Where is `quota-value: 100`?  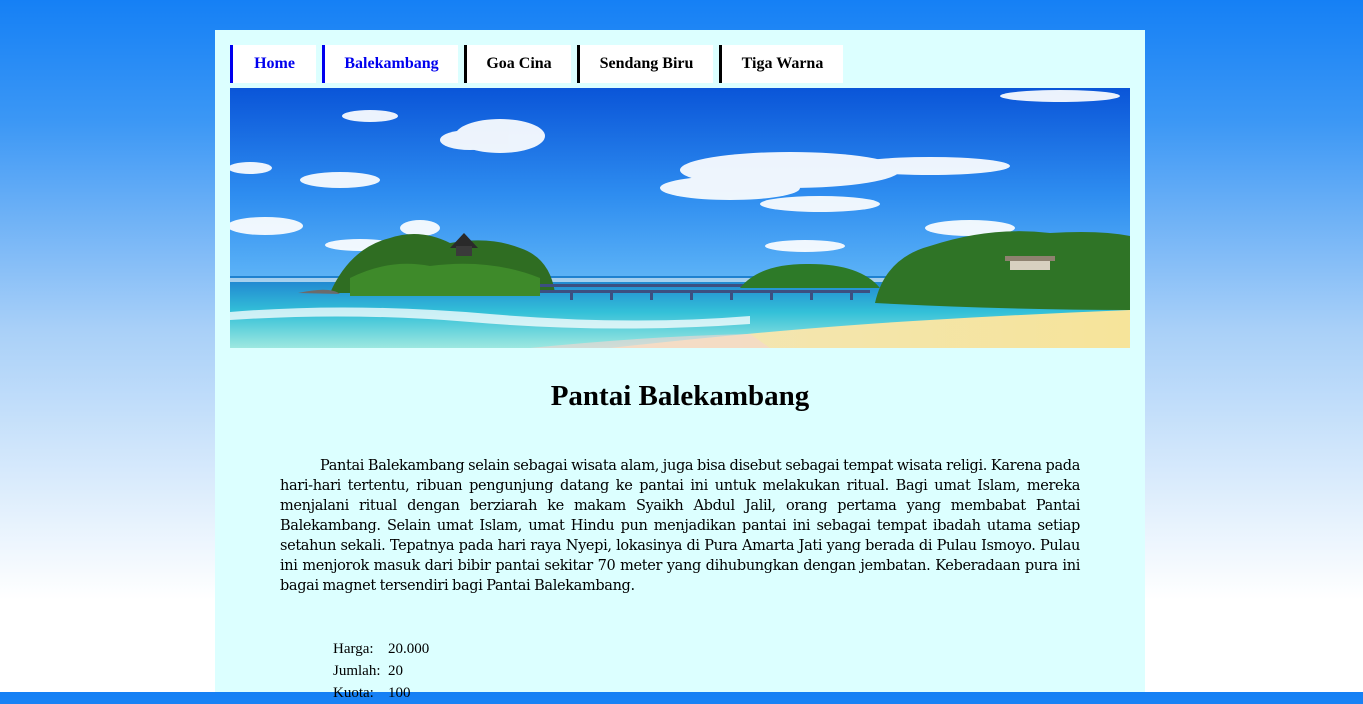 quota-value: 100 is located at coordinates (399, 693).